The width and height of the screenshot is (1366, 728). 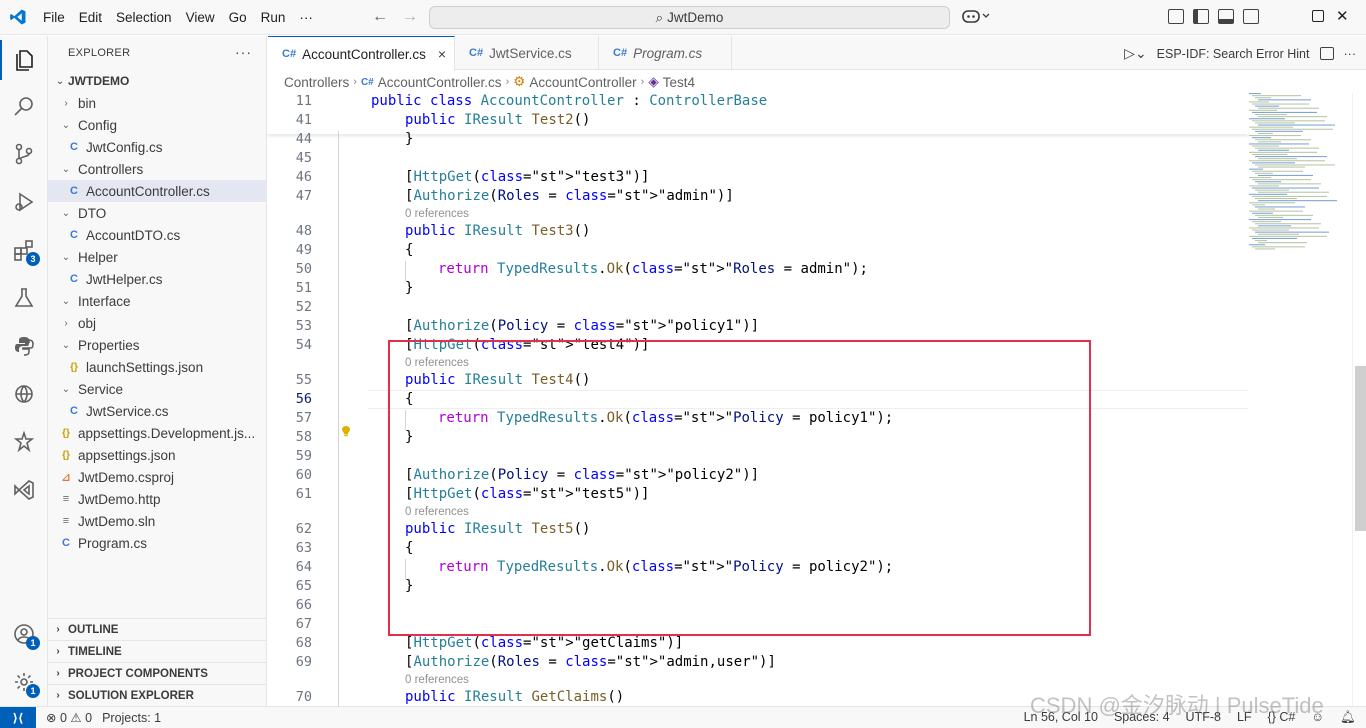 I want to click on code-line: {, so click(x=409, y=250).